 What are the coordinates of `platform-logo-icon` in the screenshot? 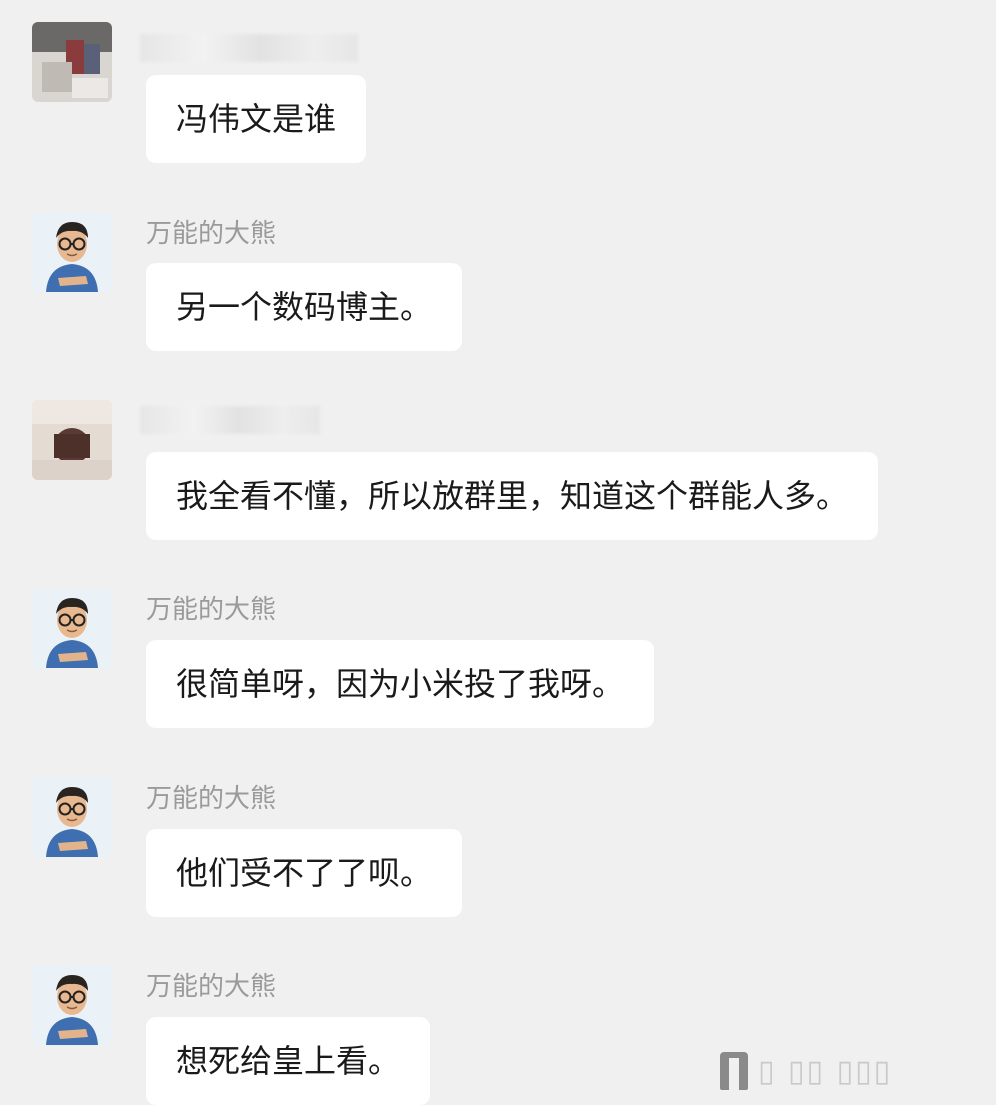 It's located at (734, 1071).